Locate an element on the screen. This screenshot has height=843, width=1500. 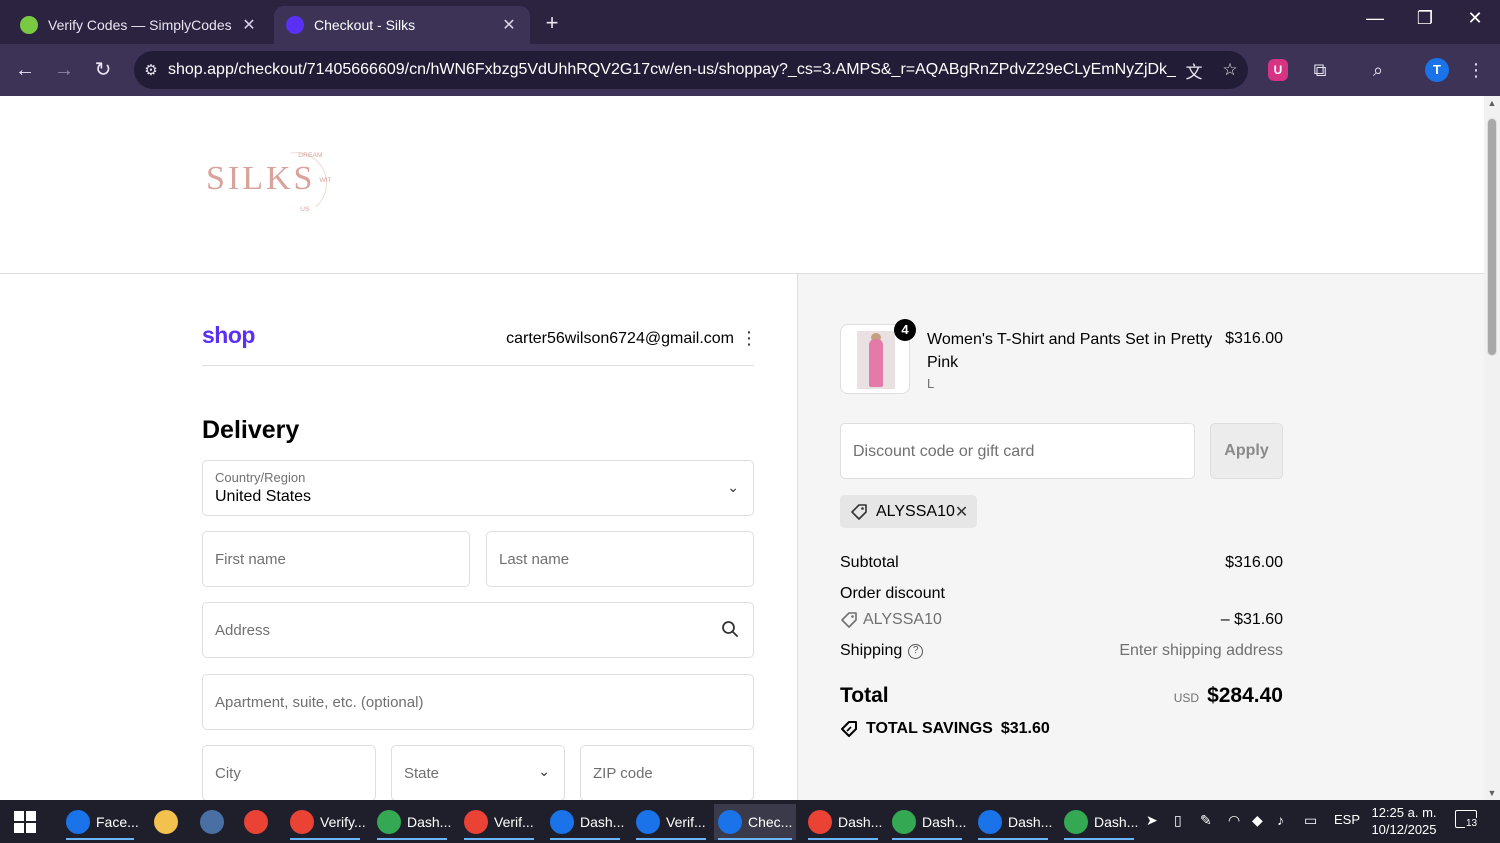
search-icon is located at coordinates (730, 629).